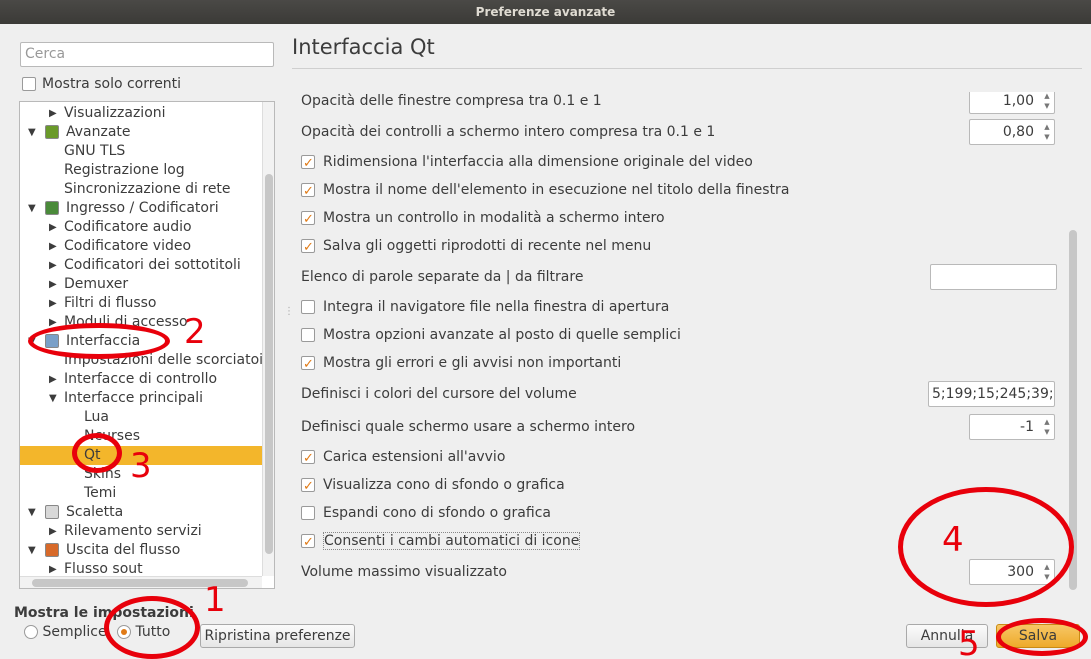  I want to click on tree-item-label: Sincronizzazione di rete, so click(147, 189).